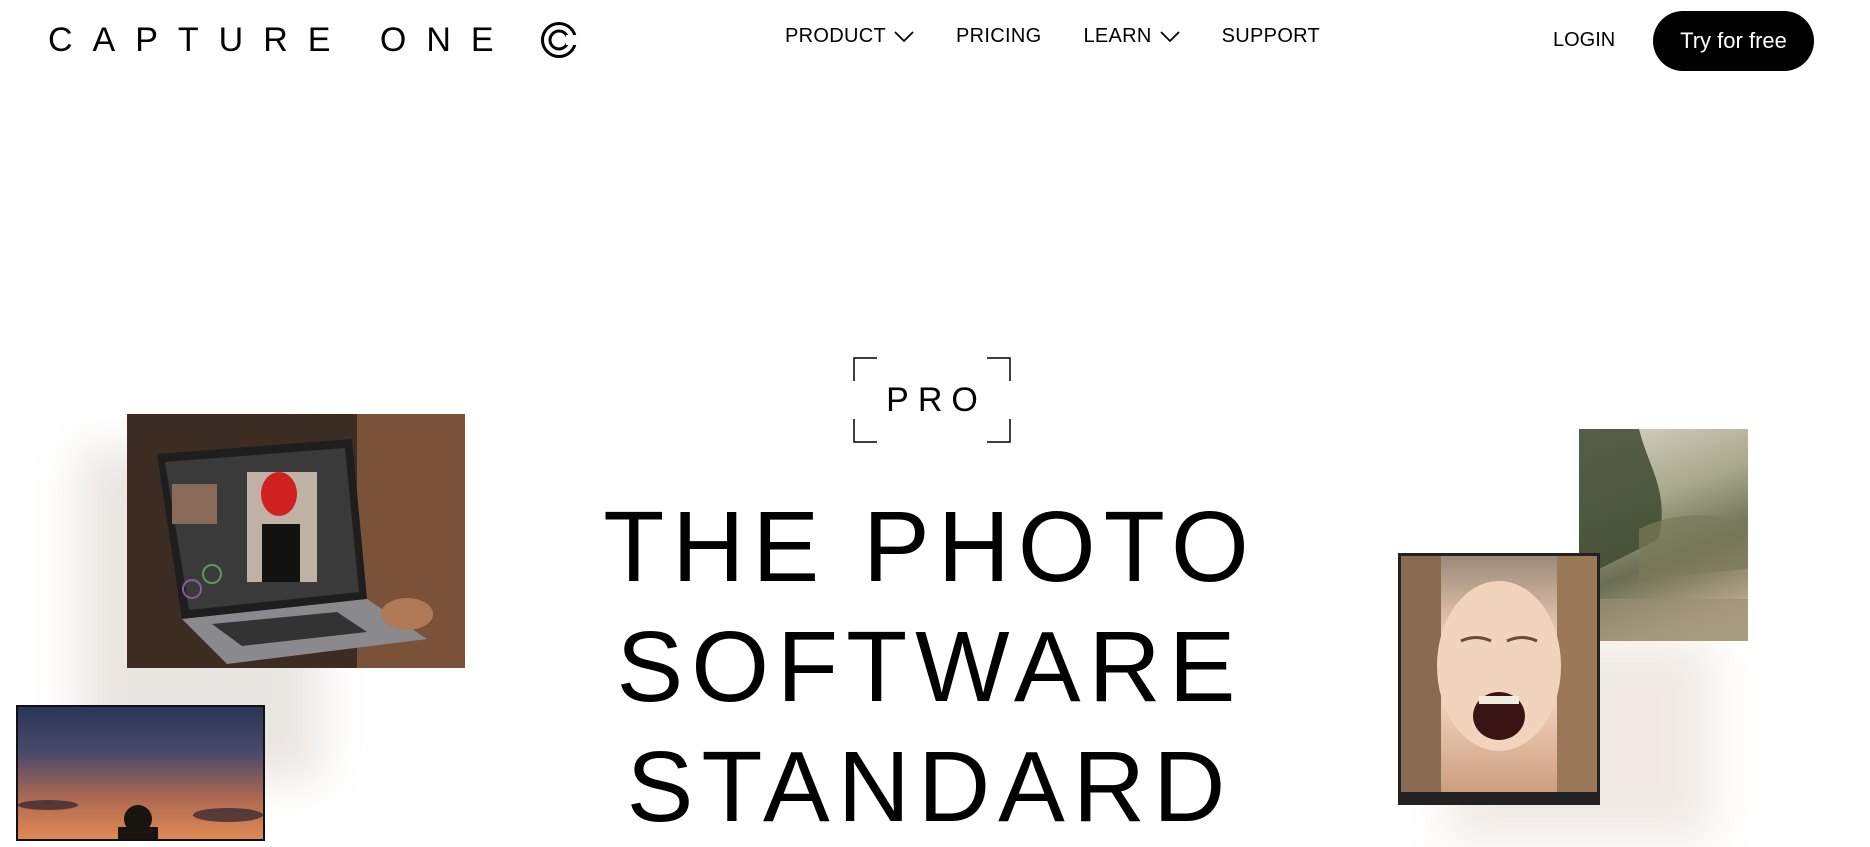  I want to click on laptop-illustration, so click(296, 541).